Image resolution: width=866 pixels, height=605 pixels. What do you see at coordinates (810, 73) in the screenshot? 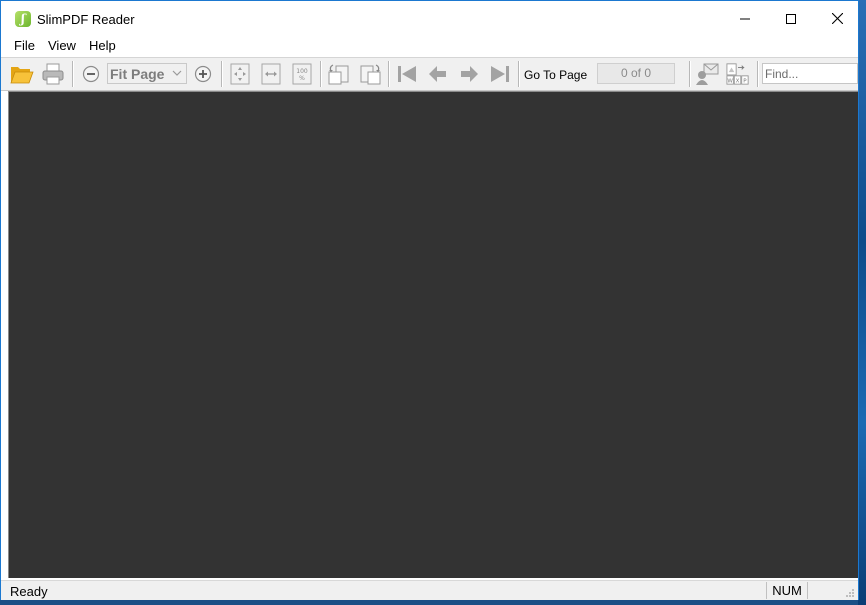
I see `find-input` at bounding box center [810, 73].